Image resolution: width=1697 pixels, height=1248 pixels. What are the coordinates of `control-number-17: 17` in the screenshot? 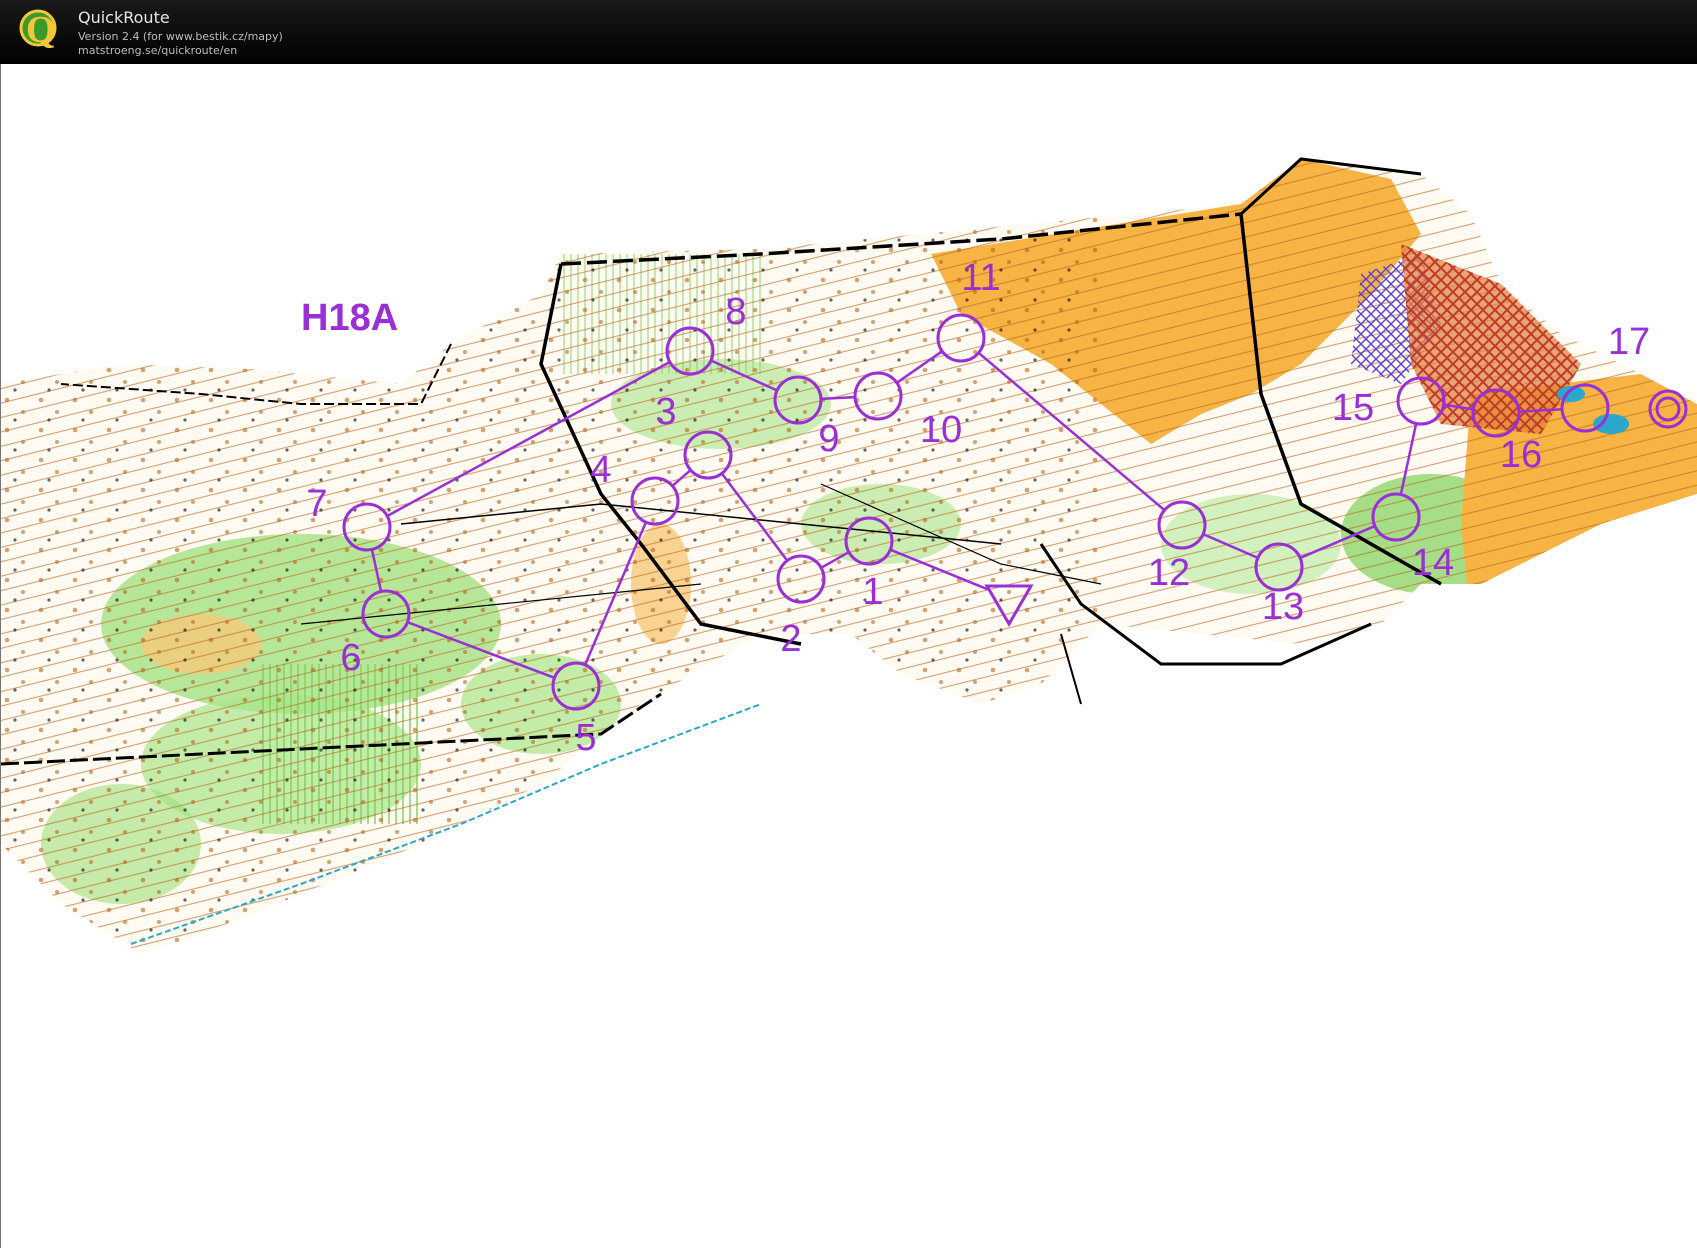 It's located at (1629, 342).